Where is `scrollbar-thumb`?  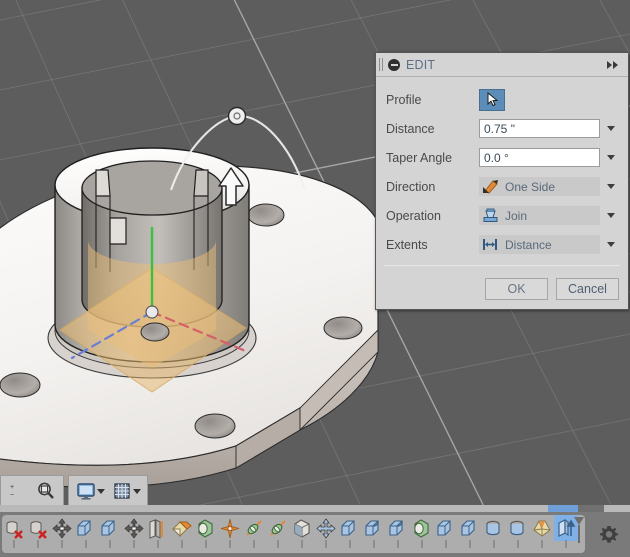
scrollbar-thumb is located at coordinates (563, 508).